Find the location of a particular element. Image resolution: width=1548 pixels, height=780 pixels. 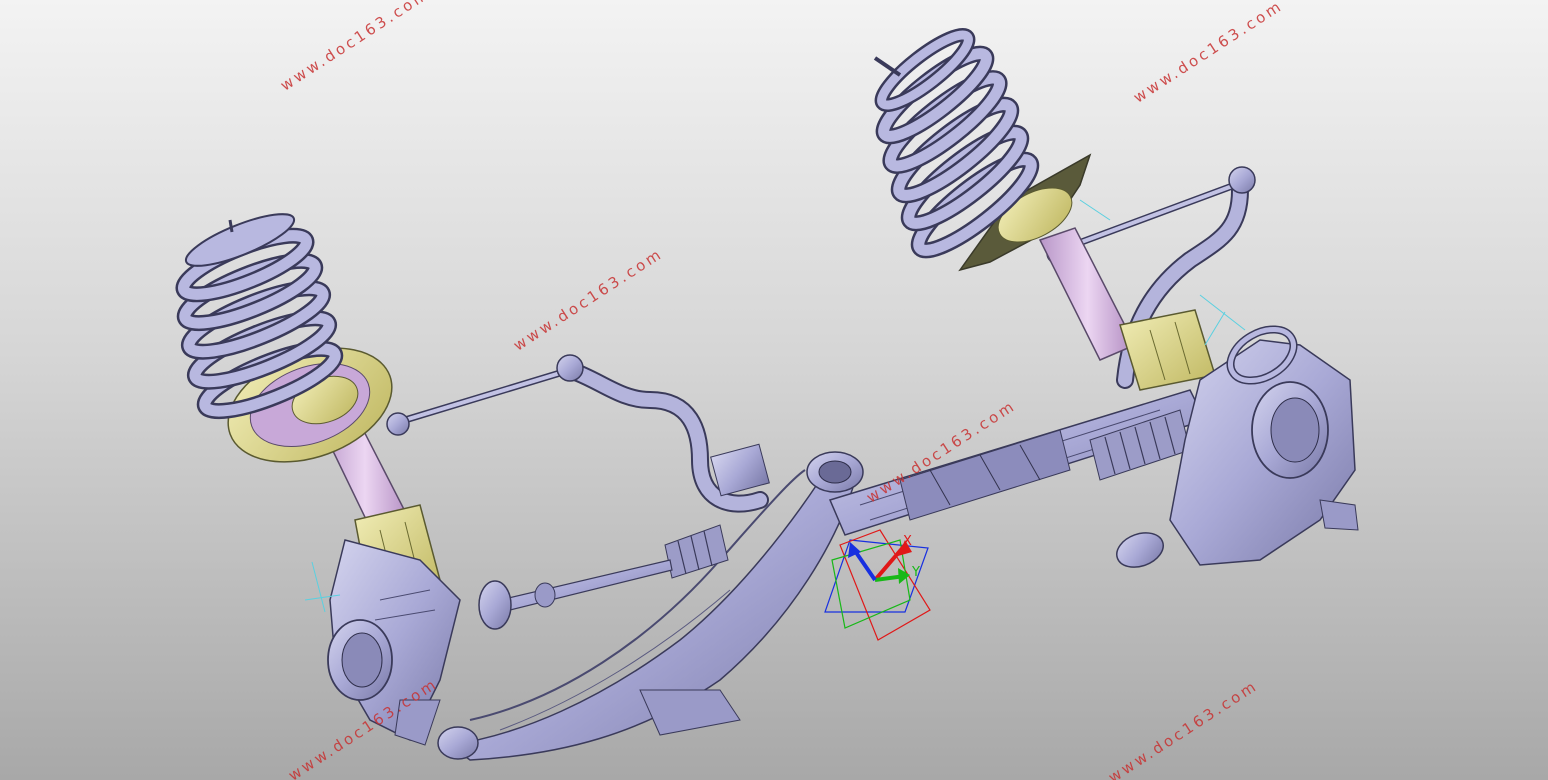

y-axis-label: Y is located at coordinates (915, 572).